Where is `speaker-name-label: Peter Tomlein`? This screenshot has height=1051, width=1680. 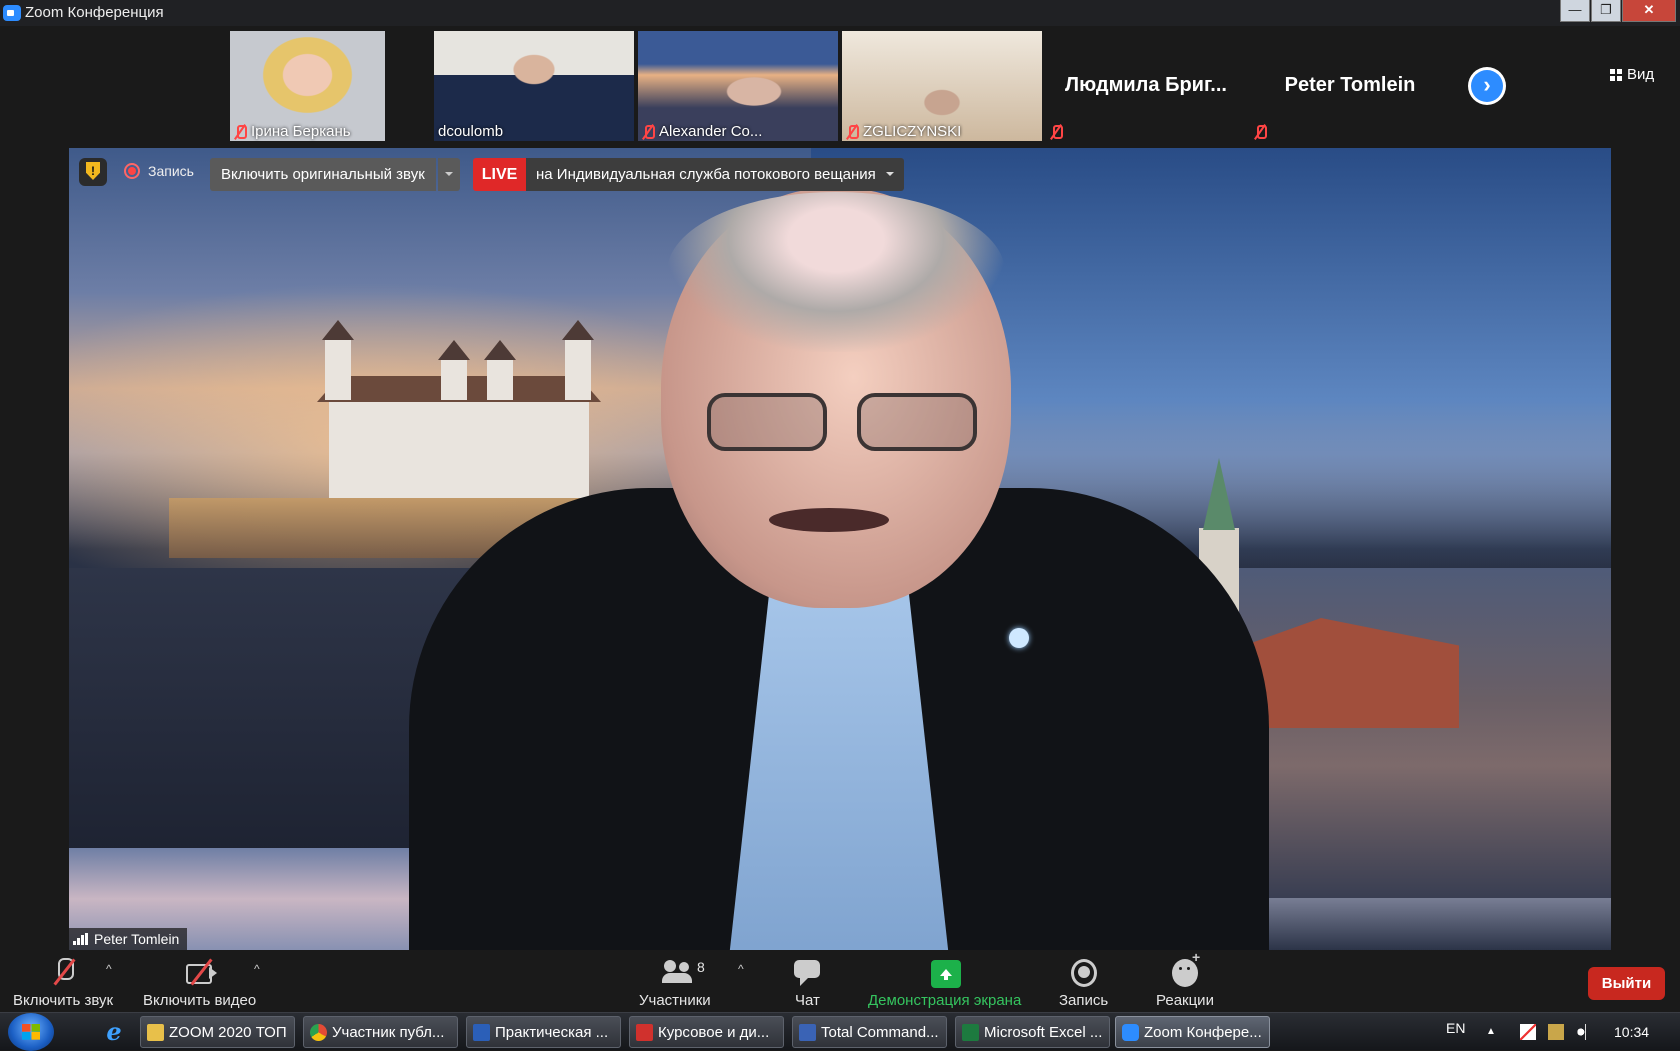
speaker-name-label: Peter Tomlein is located at coordinates (128, 939).